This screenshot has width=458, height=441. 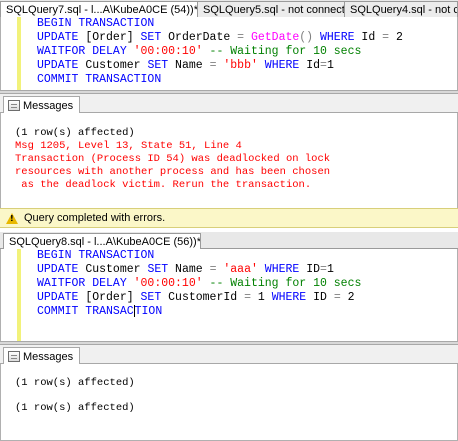 I want to click on results-tabstrip-1: Messages, so click(x=229, y=103).